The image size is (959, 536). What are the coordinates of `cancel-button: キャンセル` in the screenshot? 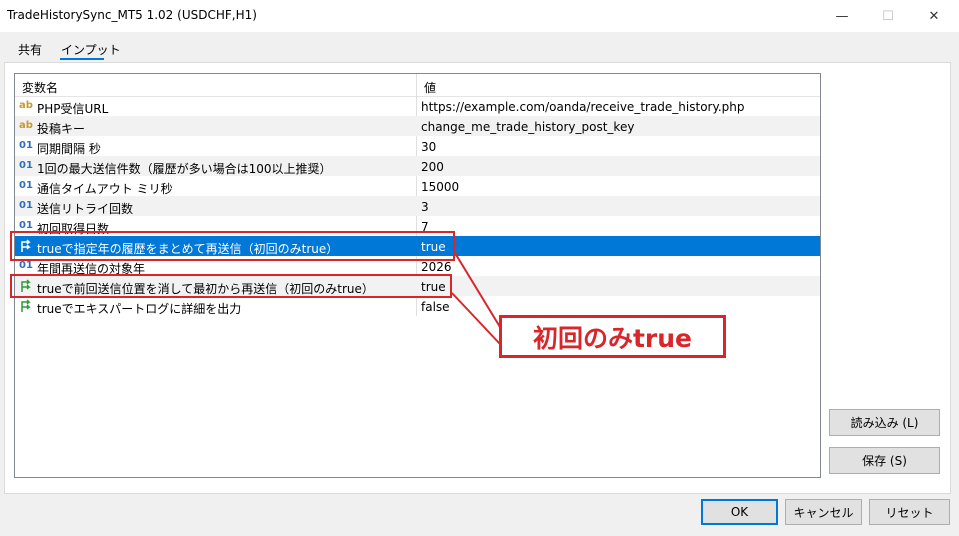 It's located at (823, 512).